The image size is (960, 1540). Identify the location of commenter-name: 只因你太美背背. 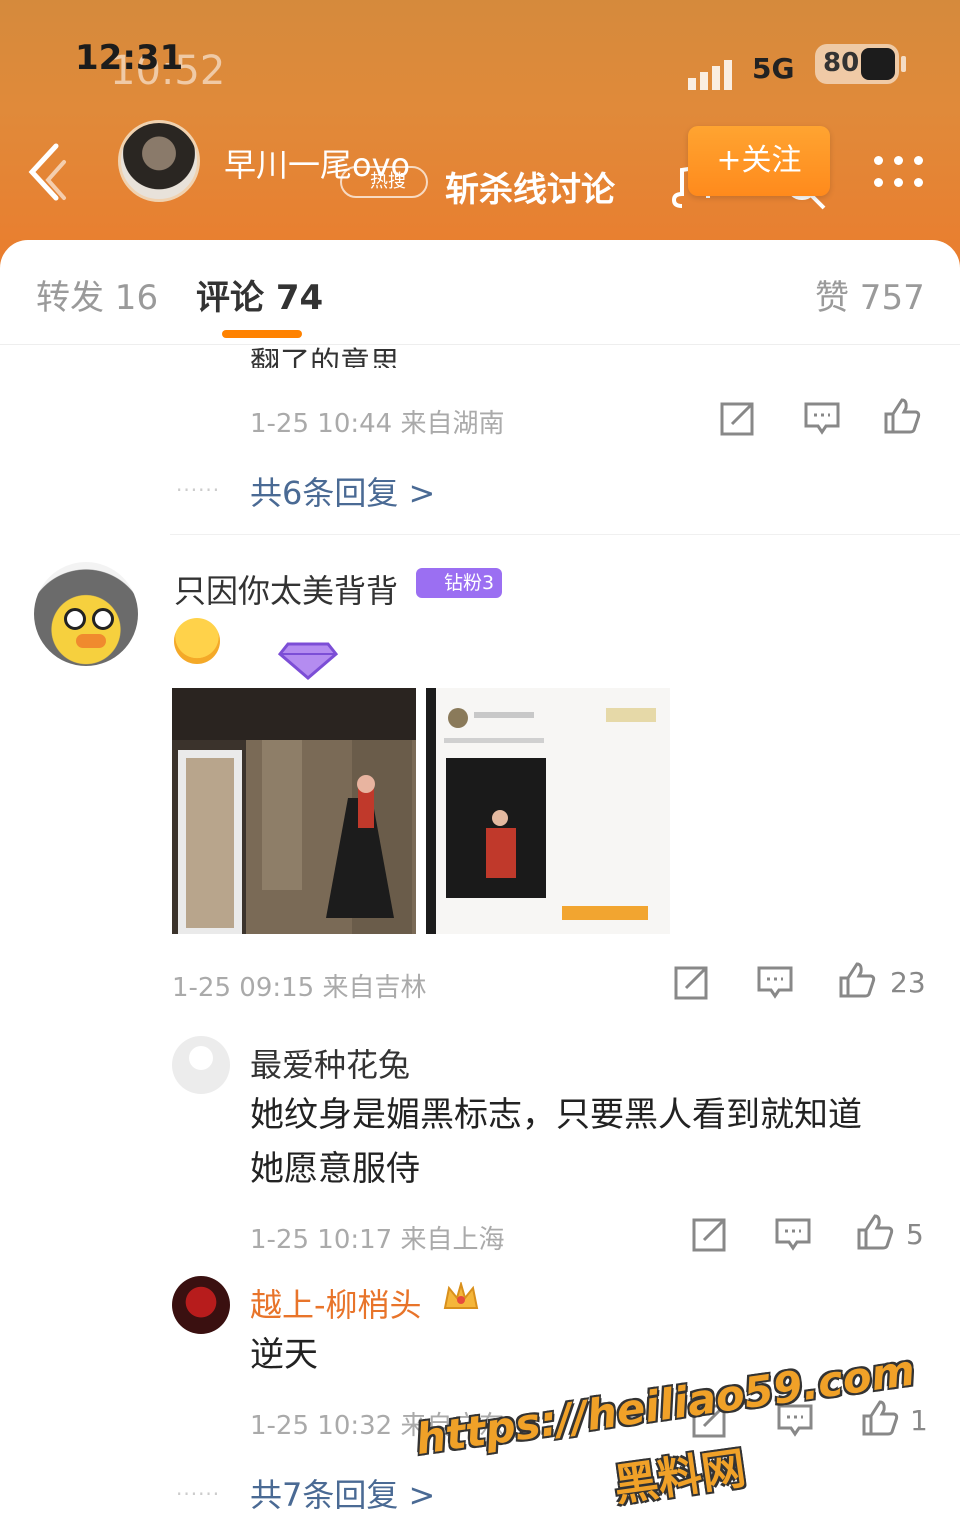
(286, 589).